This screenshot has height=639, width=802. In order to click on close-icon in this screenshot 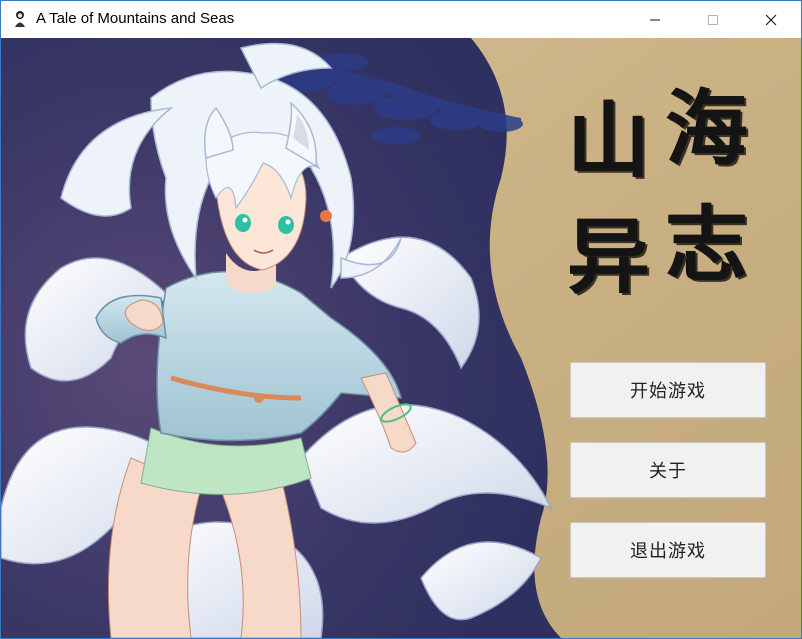, I will do `click(771, 19)`.